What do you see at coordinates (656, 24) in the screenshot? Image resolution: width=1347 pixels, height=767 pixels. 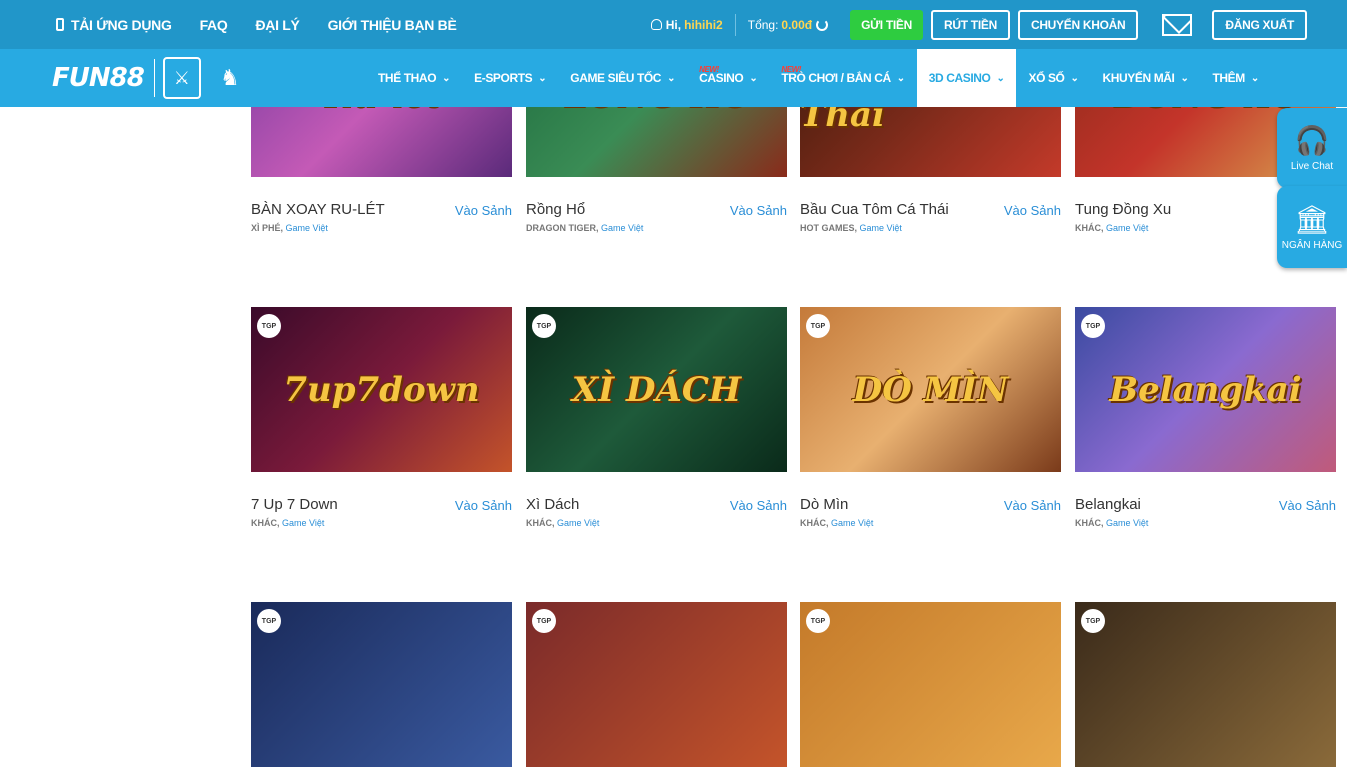 I see `user-icon` at bounding box center [656, 24].